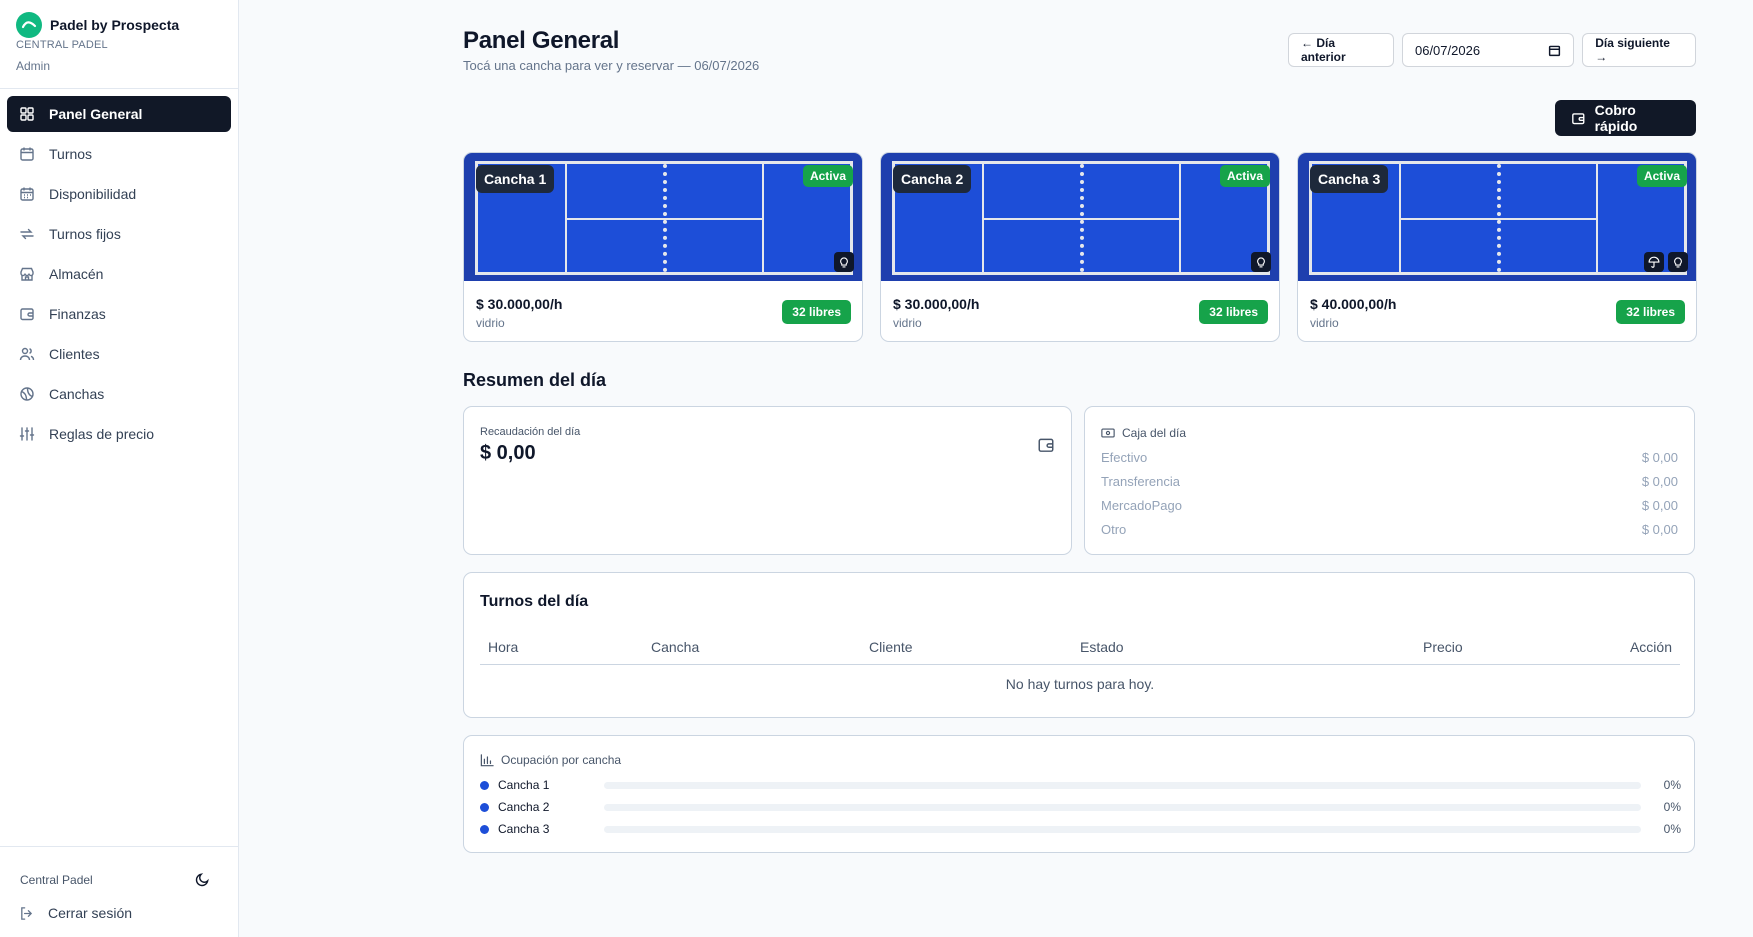 This screenshot has height=937, width=1753. Describe the element at coordinates (76, 274) in the screenshot. I see `sidebar-item-label: Almacén` at that location.